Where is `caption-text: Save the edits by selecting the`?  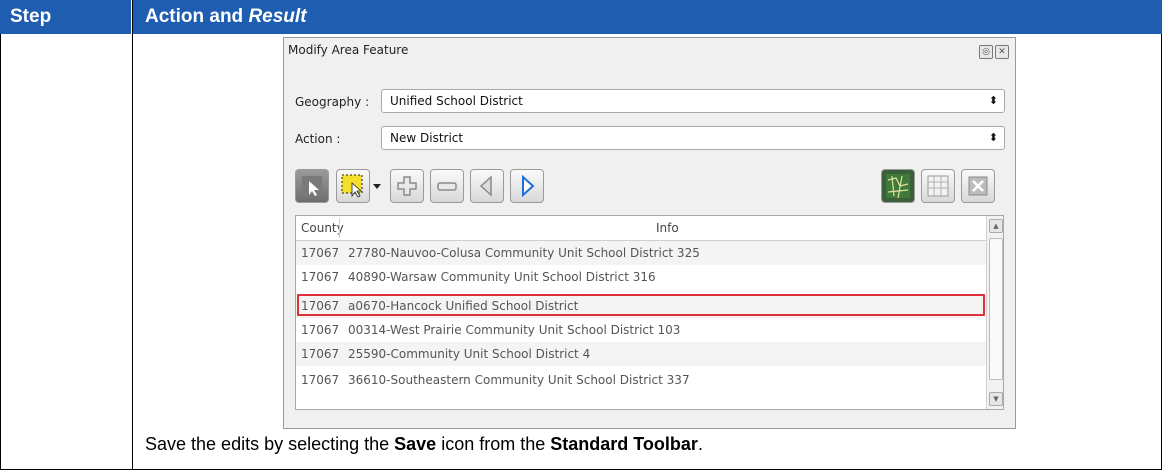 caption-text: Save the edits by selecting the is located at coordinates (270, 444).